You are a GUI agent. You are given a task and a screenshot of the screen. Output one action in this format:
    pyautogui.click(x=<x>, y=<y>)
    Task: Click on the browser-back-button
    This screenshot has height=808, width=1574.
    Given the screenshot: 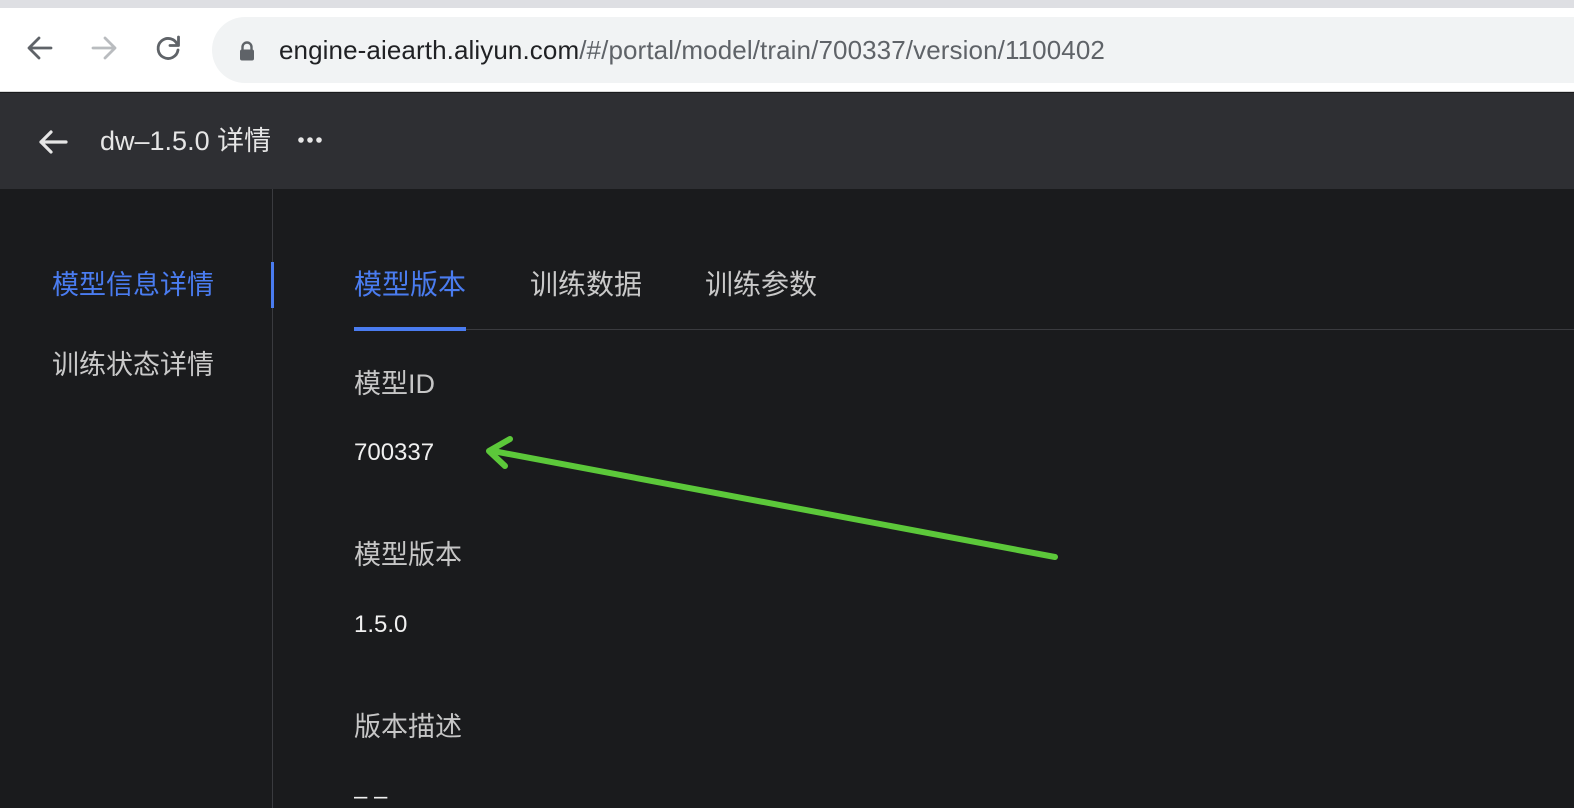 What is the action you would take?
    pyautogui.click(x=40, y=48)
    